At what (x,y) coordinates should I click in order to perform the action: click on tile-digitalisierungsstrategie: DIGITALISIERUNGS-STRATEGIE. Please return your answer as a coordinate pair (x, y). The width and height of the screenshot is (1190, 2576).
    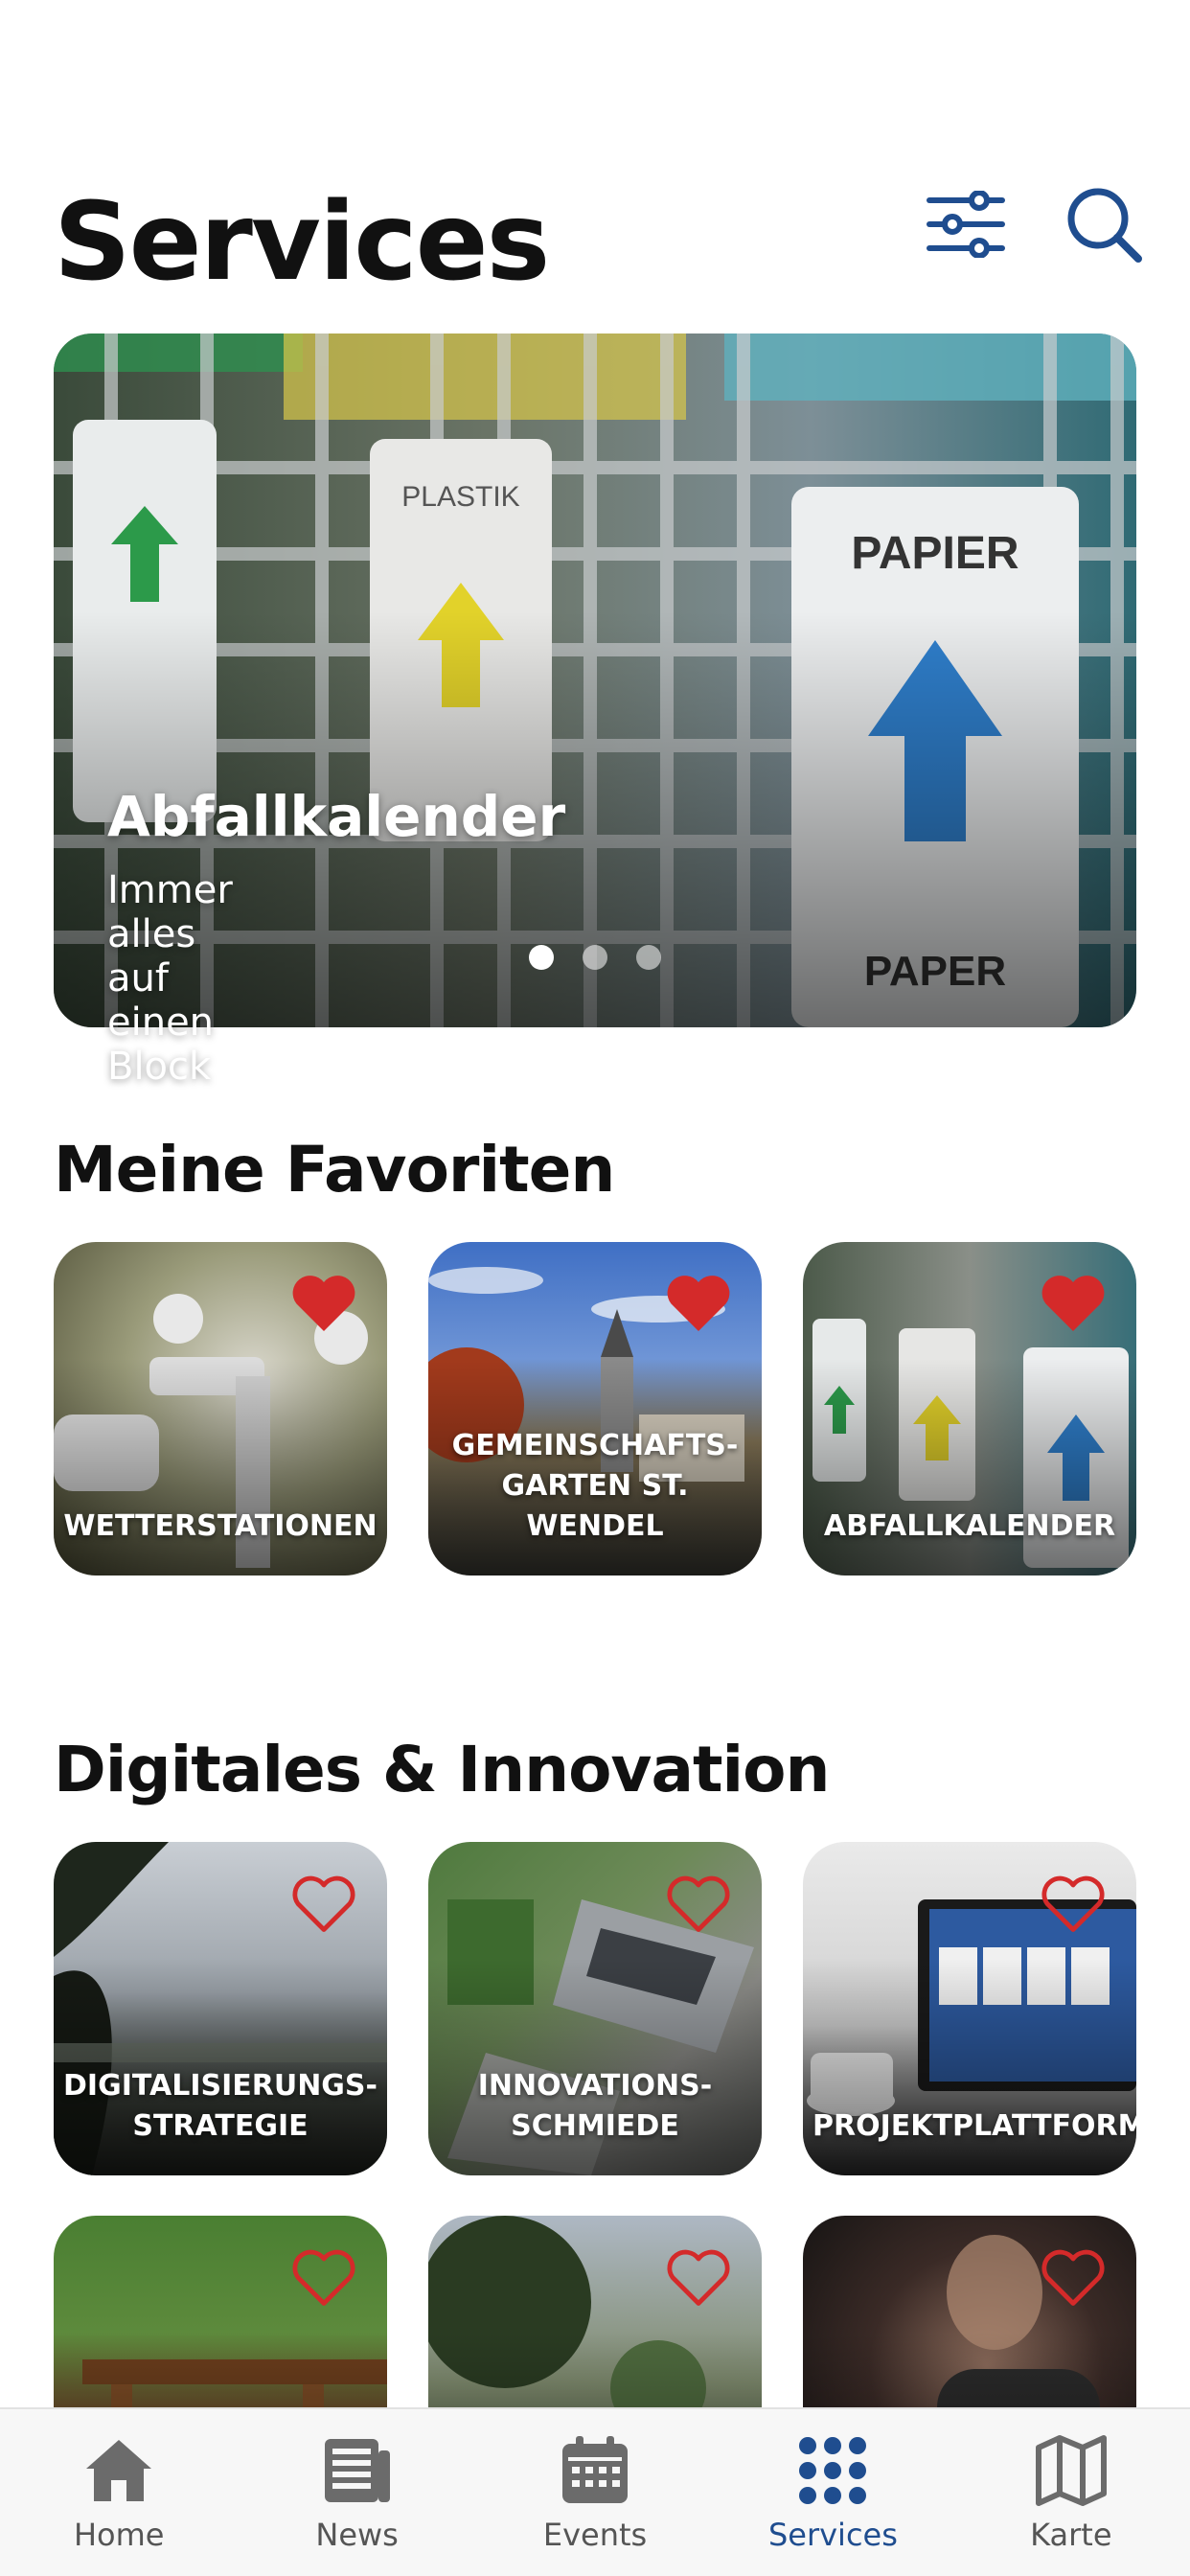
    Looking at the image, I should click on (221, 2008).